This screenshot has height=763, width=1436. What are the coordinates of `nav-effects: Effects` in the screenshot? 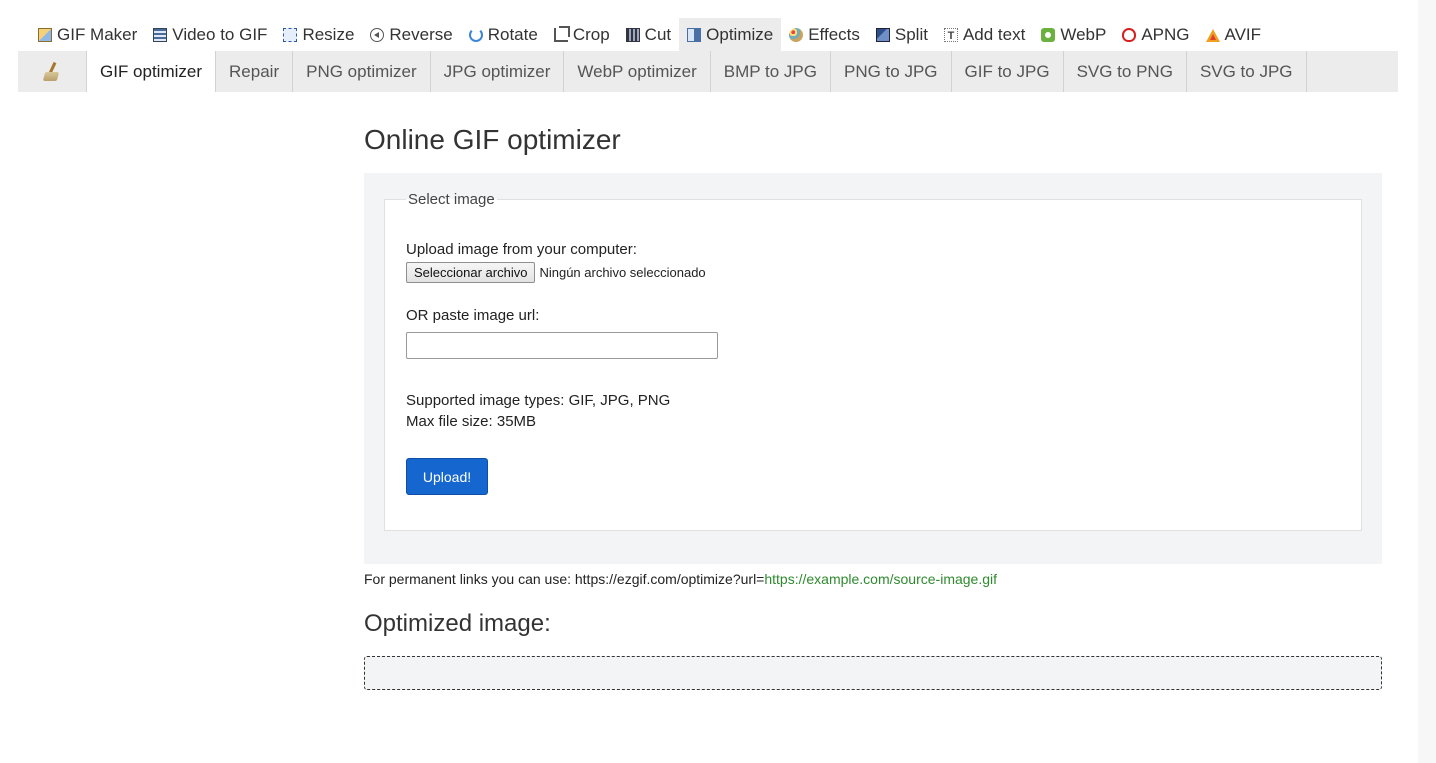 It's located at (824, 34).